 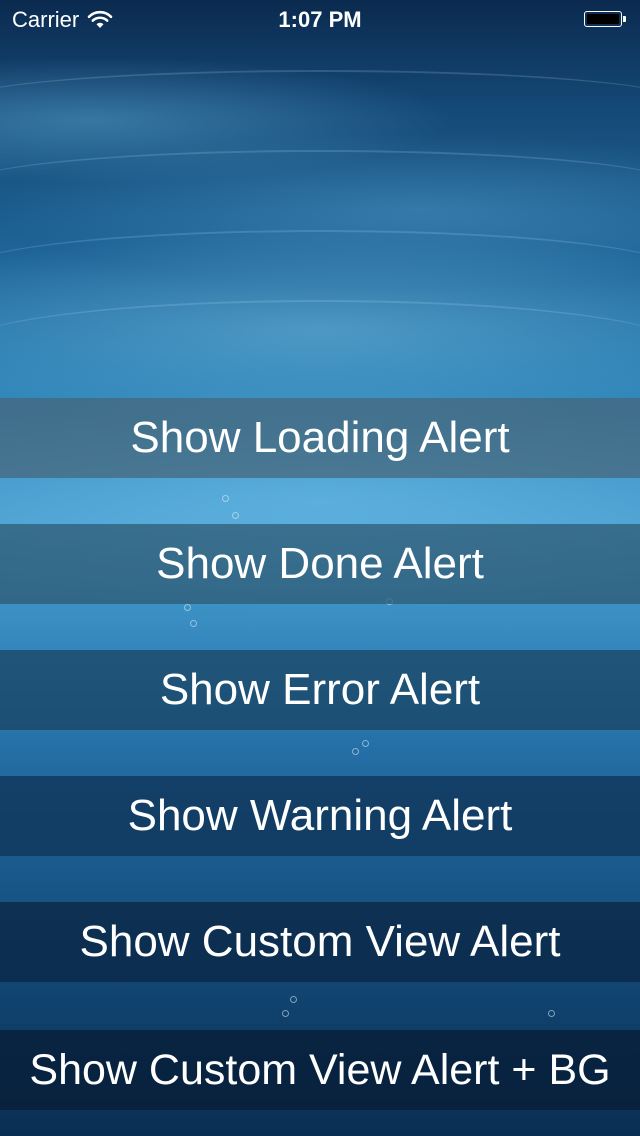 What do you see at coordinates (320, 690) in the screenshot?
I see `show-error-alert-button: Show Error Alert` at bounding box center [320, 690].